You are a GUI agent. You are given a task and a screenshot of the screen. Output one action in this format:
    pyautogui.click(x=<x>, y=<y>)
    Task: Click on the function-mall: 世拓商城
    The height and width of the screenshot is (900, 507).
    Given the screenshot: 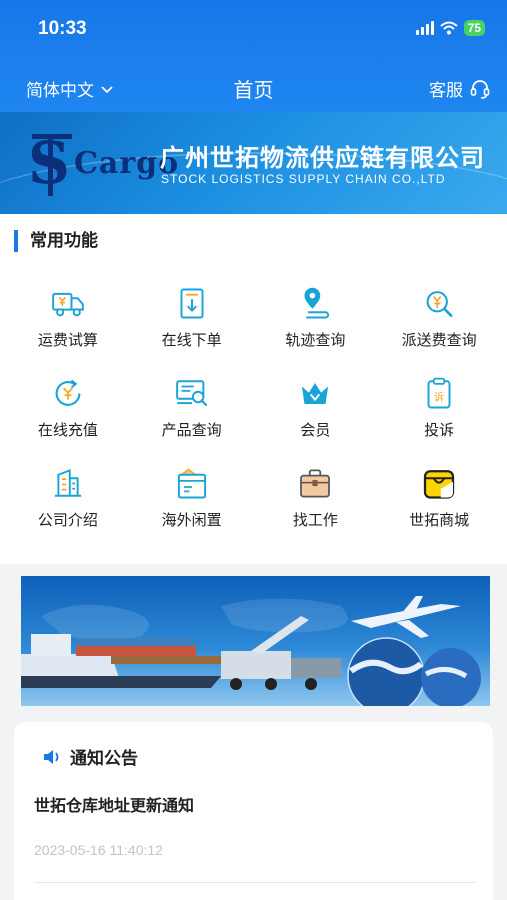 What is the action you would take?
    pyautogui.click(x=439, y=498)
    